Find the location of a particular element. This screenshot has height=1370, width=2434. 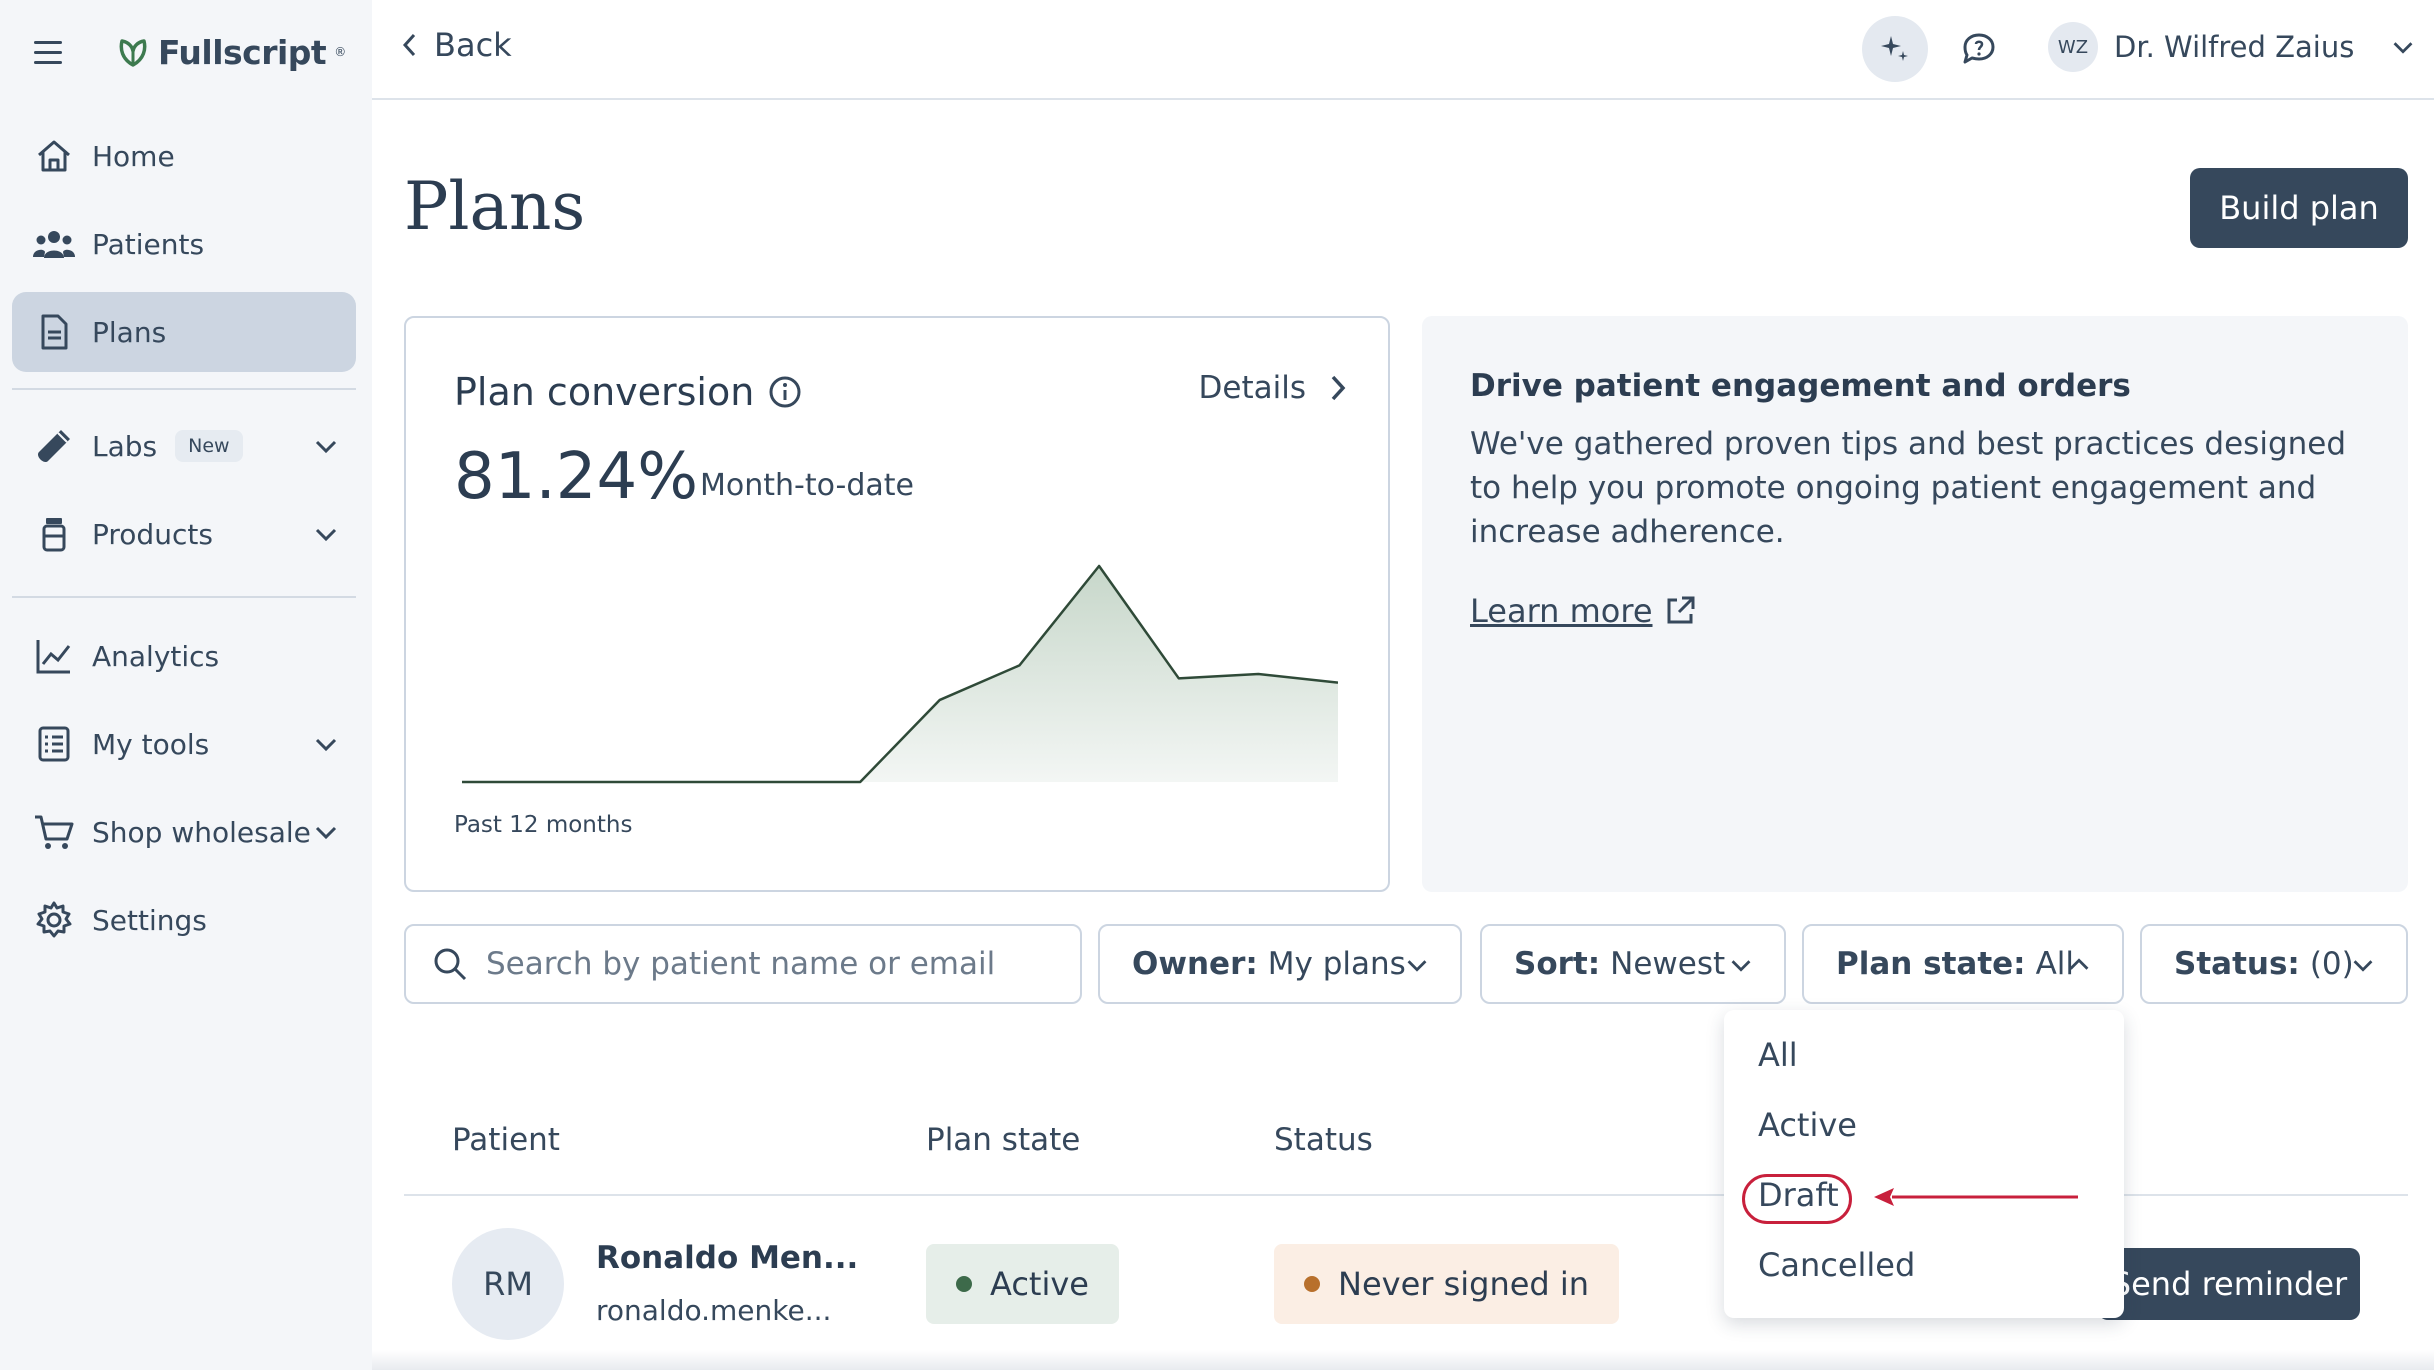

plan-state-filter: Plan state: All is located at coordinates (1963, 964).